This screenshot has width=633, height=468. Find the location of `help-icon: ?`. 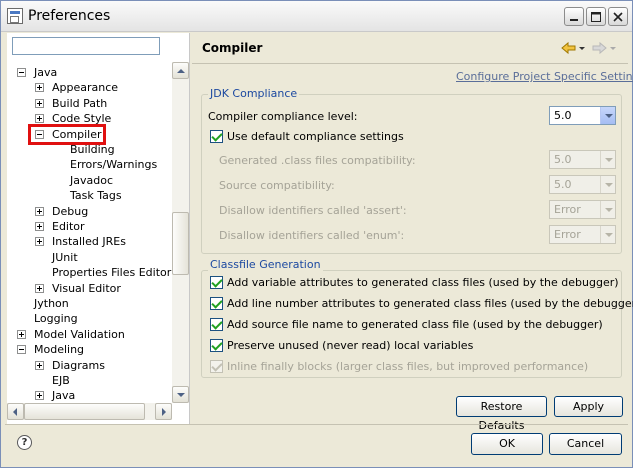

help-icon: ? is located at coordinates (24, 442).